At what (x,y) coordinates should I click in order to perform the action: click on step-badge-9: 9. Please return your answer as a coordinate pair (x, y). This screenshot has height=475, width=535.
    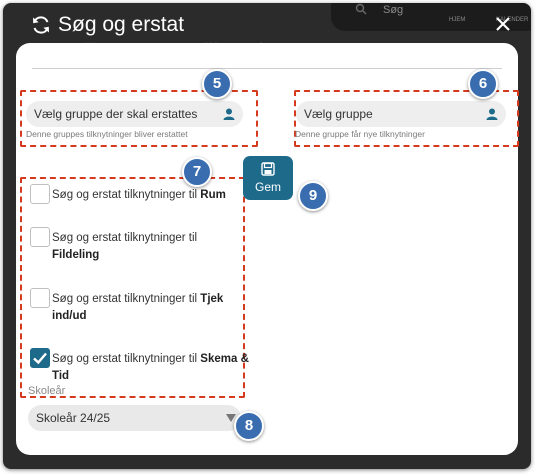
    Looking at the image, I should click on (313, 196).